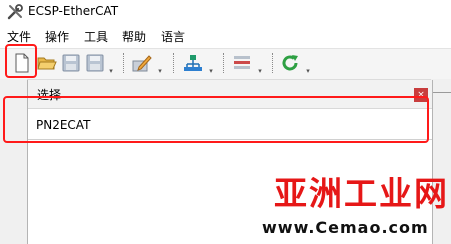  I want to click on list-button, so click(242, 63).